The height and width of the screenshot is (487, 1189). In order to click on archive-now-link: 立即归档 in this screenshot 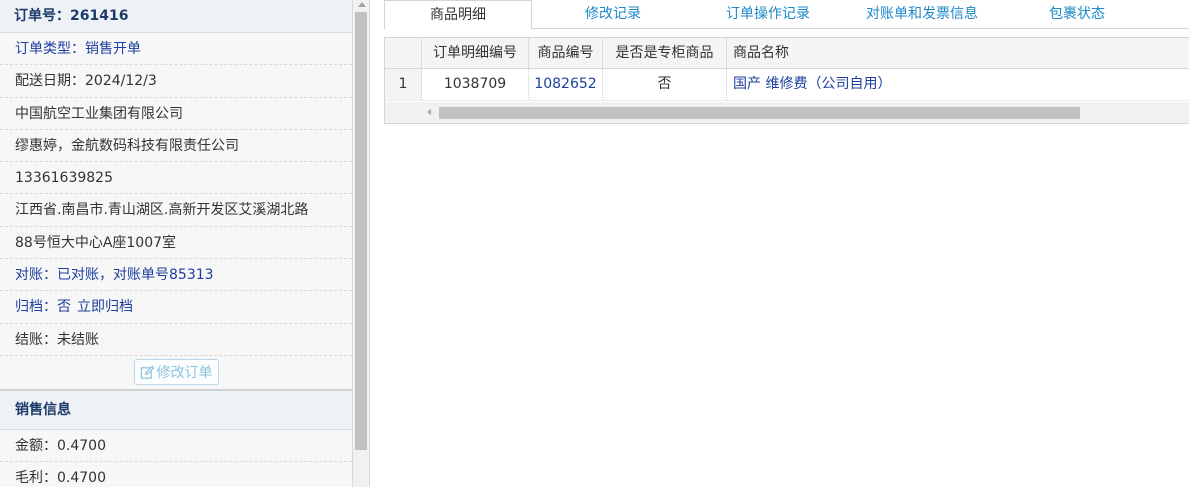, I will do `click(105, 307)`.